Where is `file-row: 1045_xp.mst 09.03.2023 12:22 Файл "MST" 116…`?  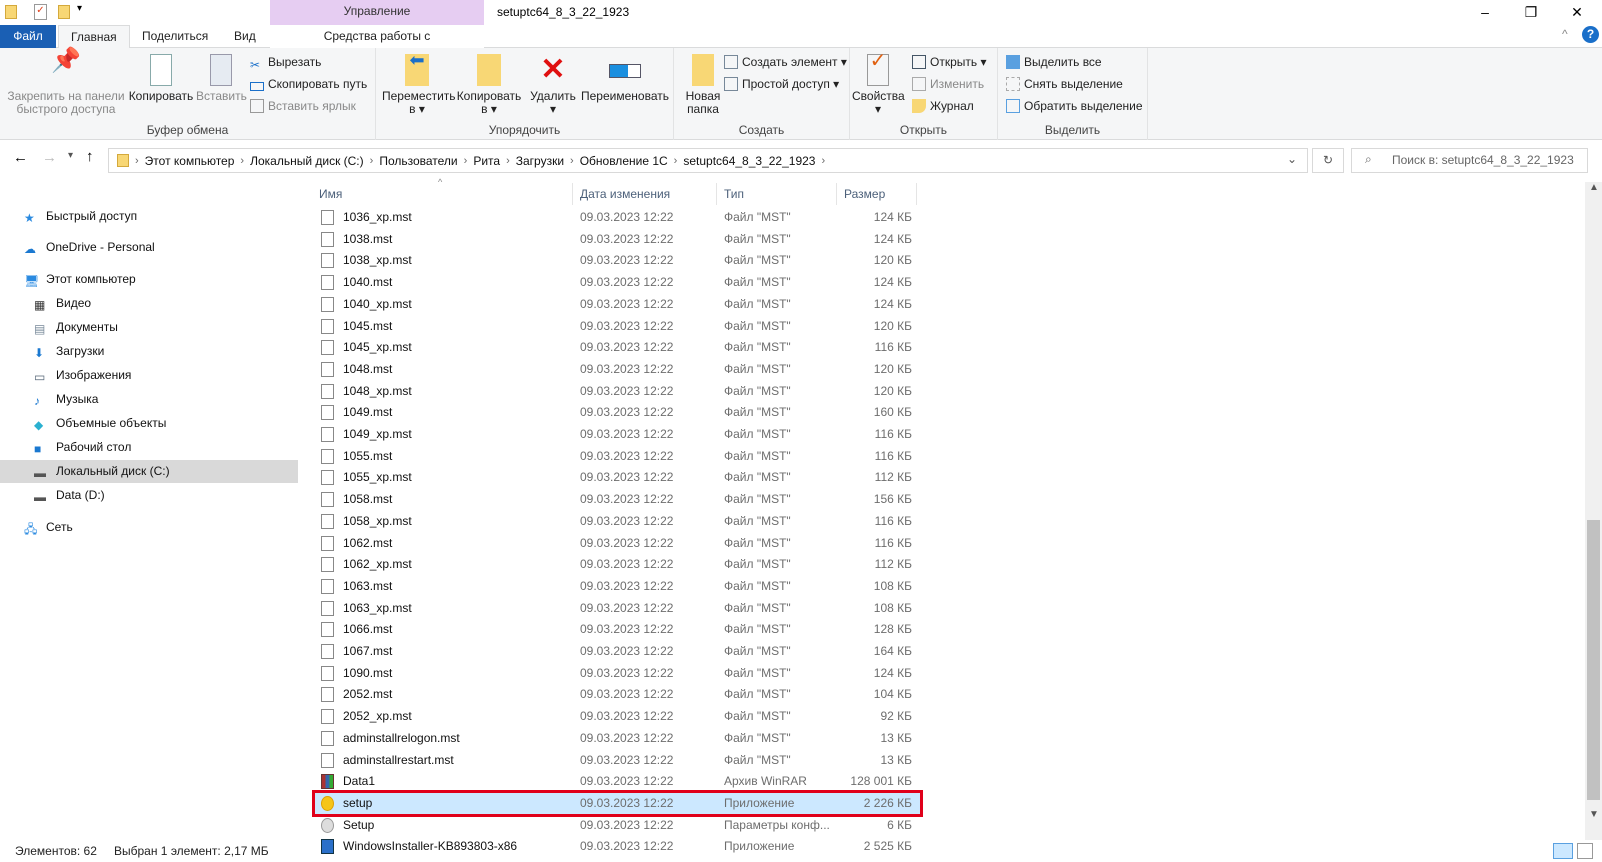
file-row: 1045_xp.mst 09.03.2023 12:22 Файл "MST" 116… is located at coordinates (617, 347).